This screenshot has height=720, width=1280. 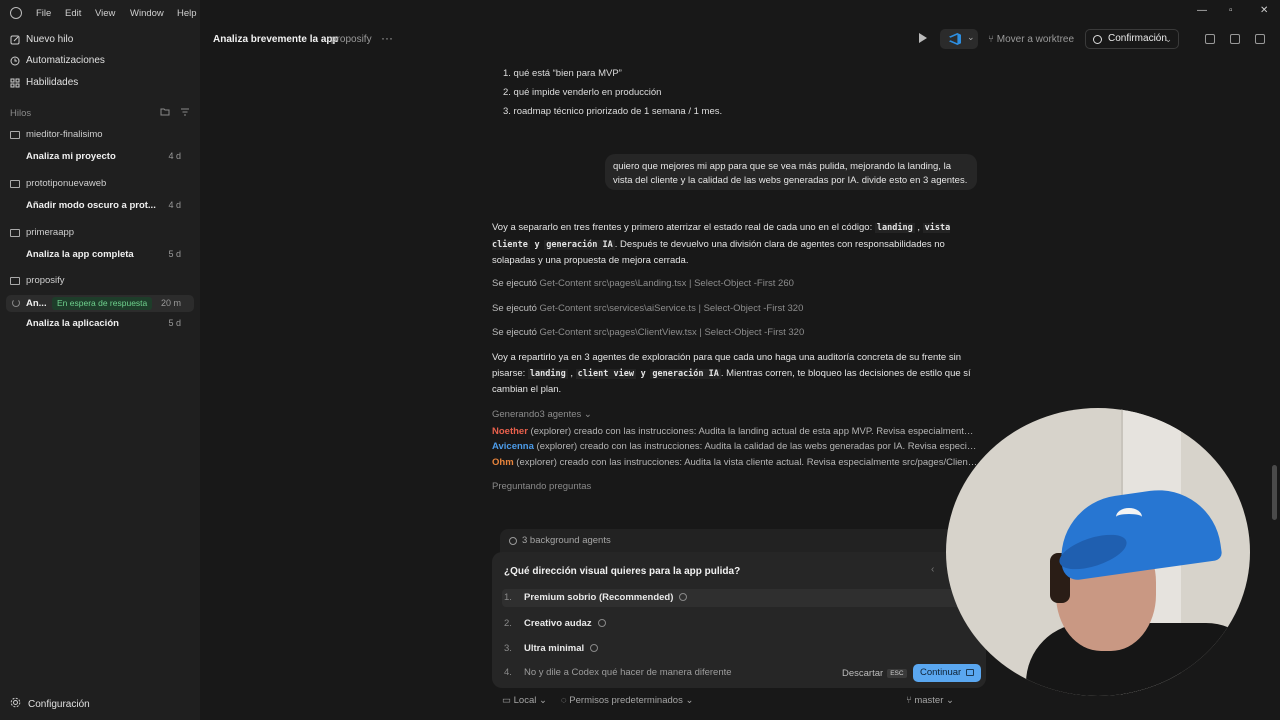 What do you see at coordinates (15, 61) in the screenshot?
I see `clock-icon` at bounding box center [15, 61].